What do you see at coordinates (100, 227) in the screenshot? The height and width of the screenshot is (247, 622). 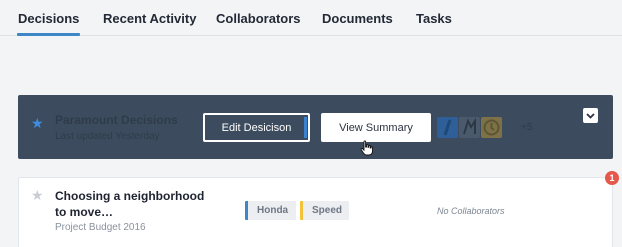 I see `decision-subtitle: Project Budget 2016` at bounding box center [100, 227].